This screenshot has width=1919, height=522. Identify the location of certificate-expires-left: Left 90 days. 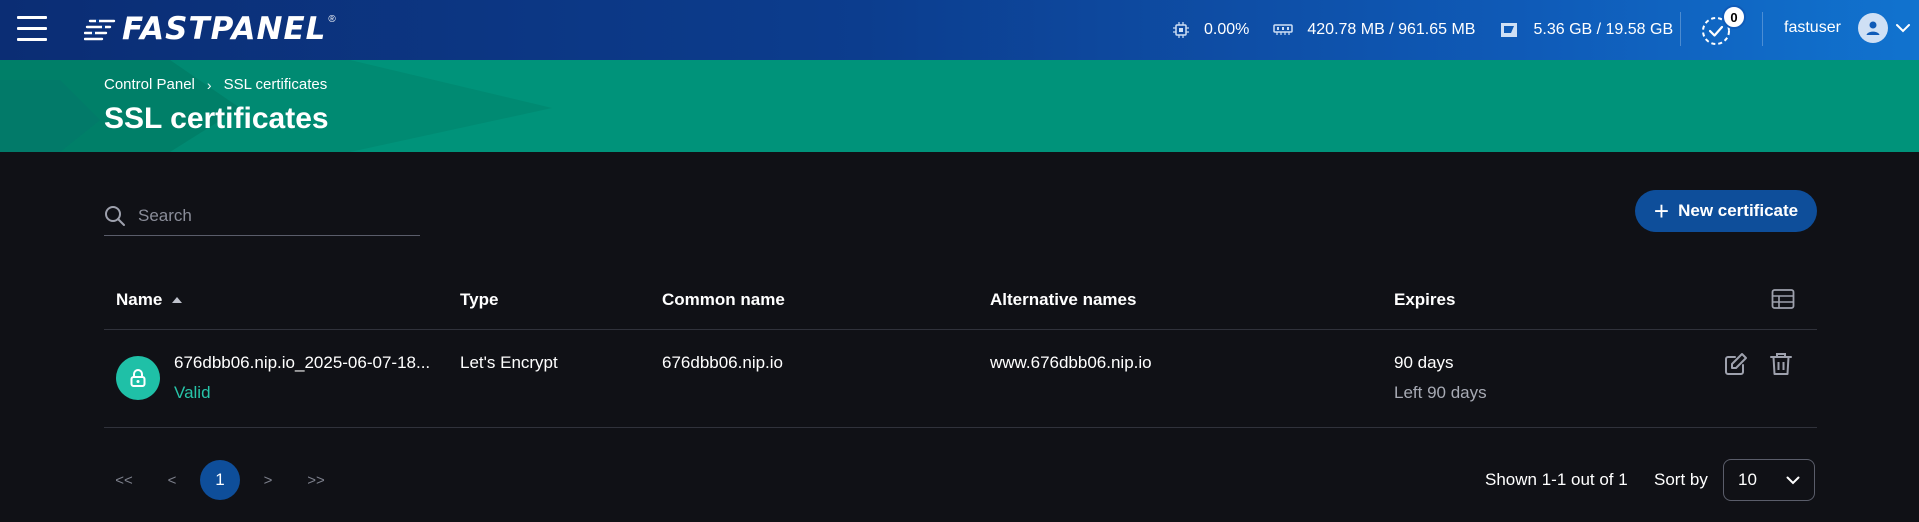
(1440, 392).